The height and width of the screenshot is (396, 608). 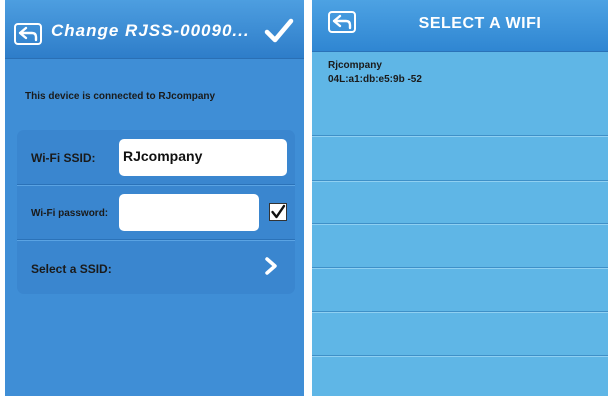 What do you see at coordinates (156, 267) in the screenshot?
I see `select-ssid-row: Select a SSID:` at bounding box center [156, 267].